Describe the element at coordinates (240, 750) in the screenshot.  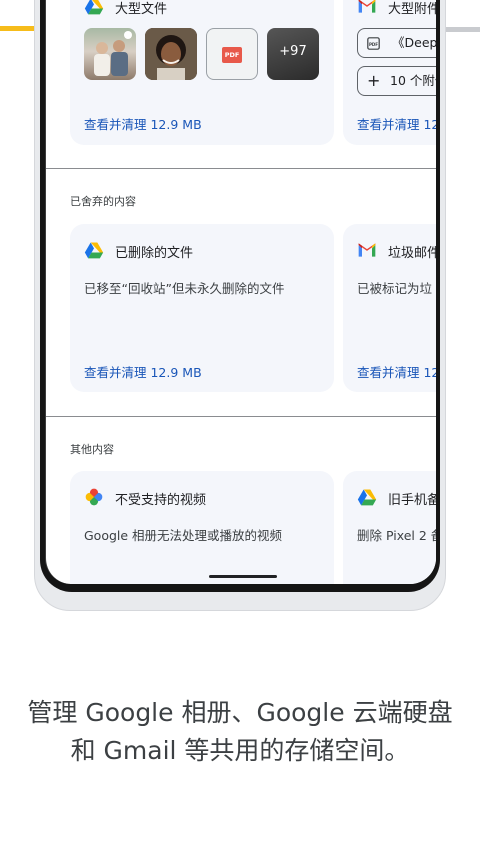
I see `caption-line-2: 和 Gmail 等共用的存储空间。` at that location.